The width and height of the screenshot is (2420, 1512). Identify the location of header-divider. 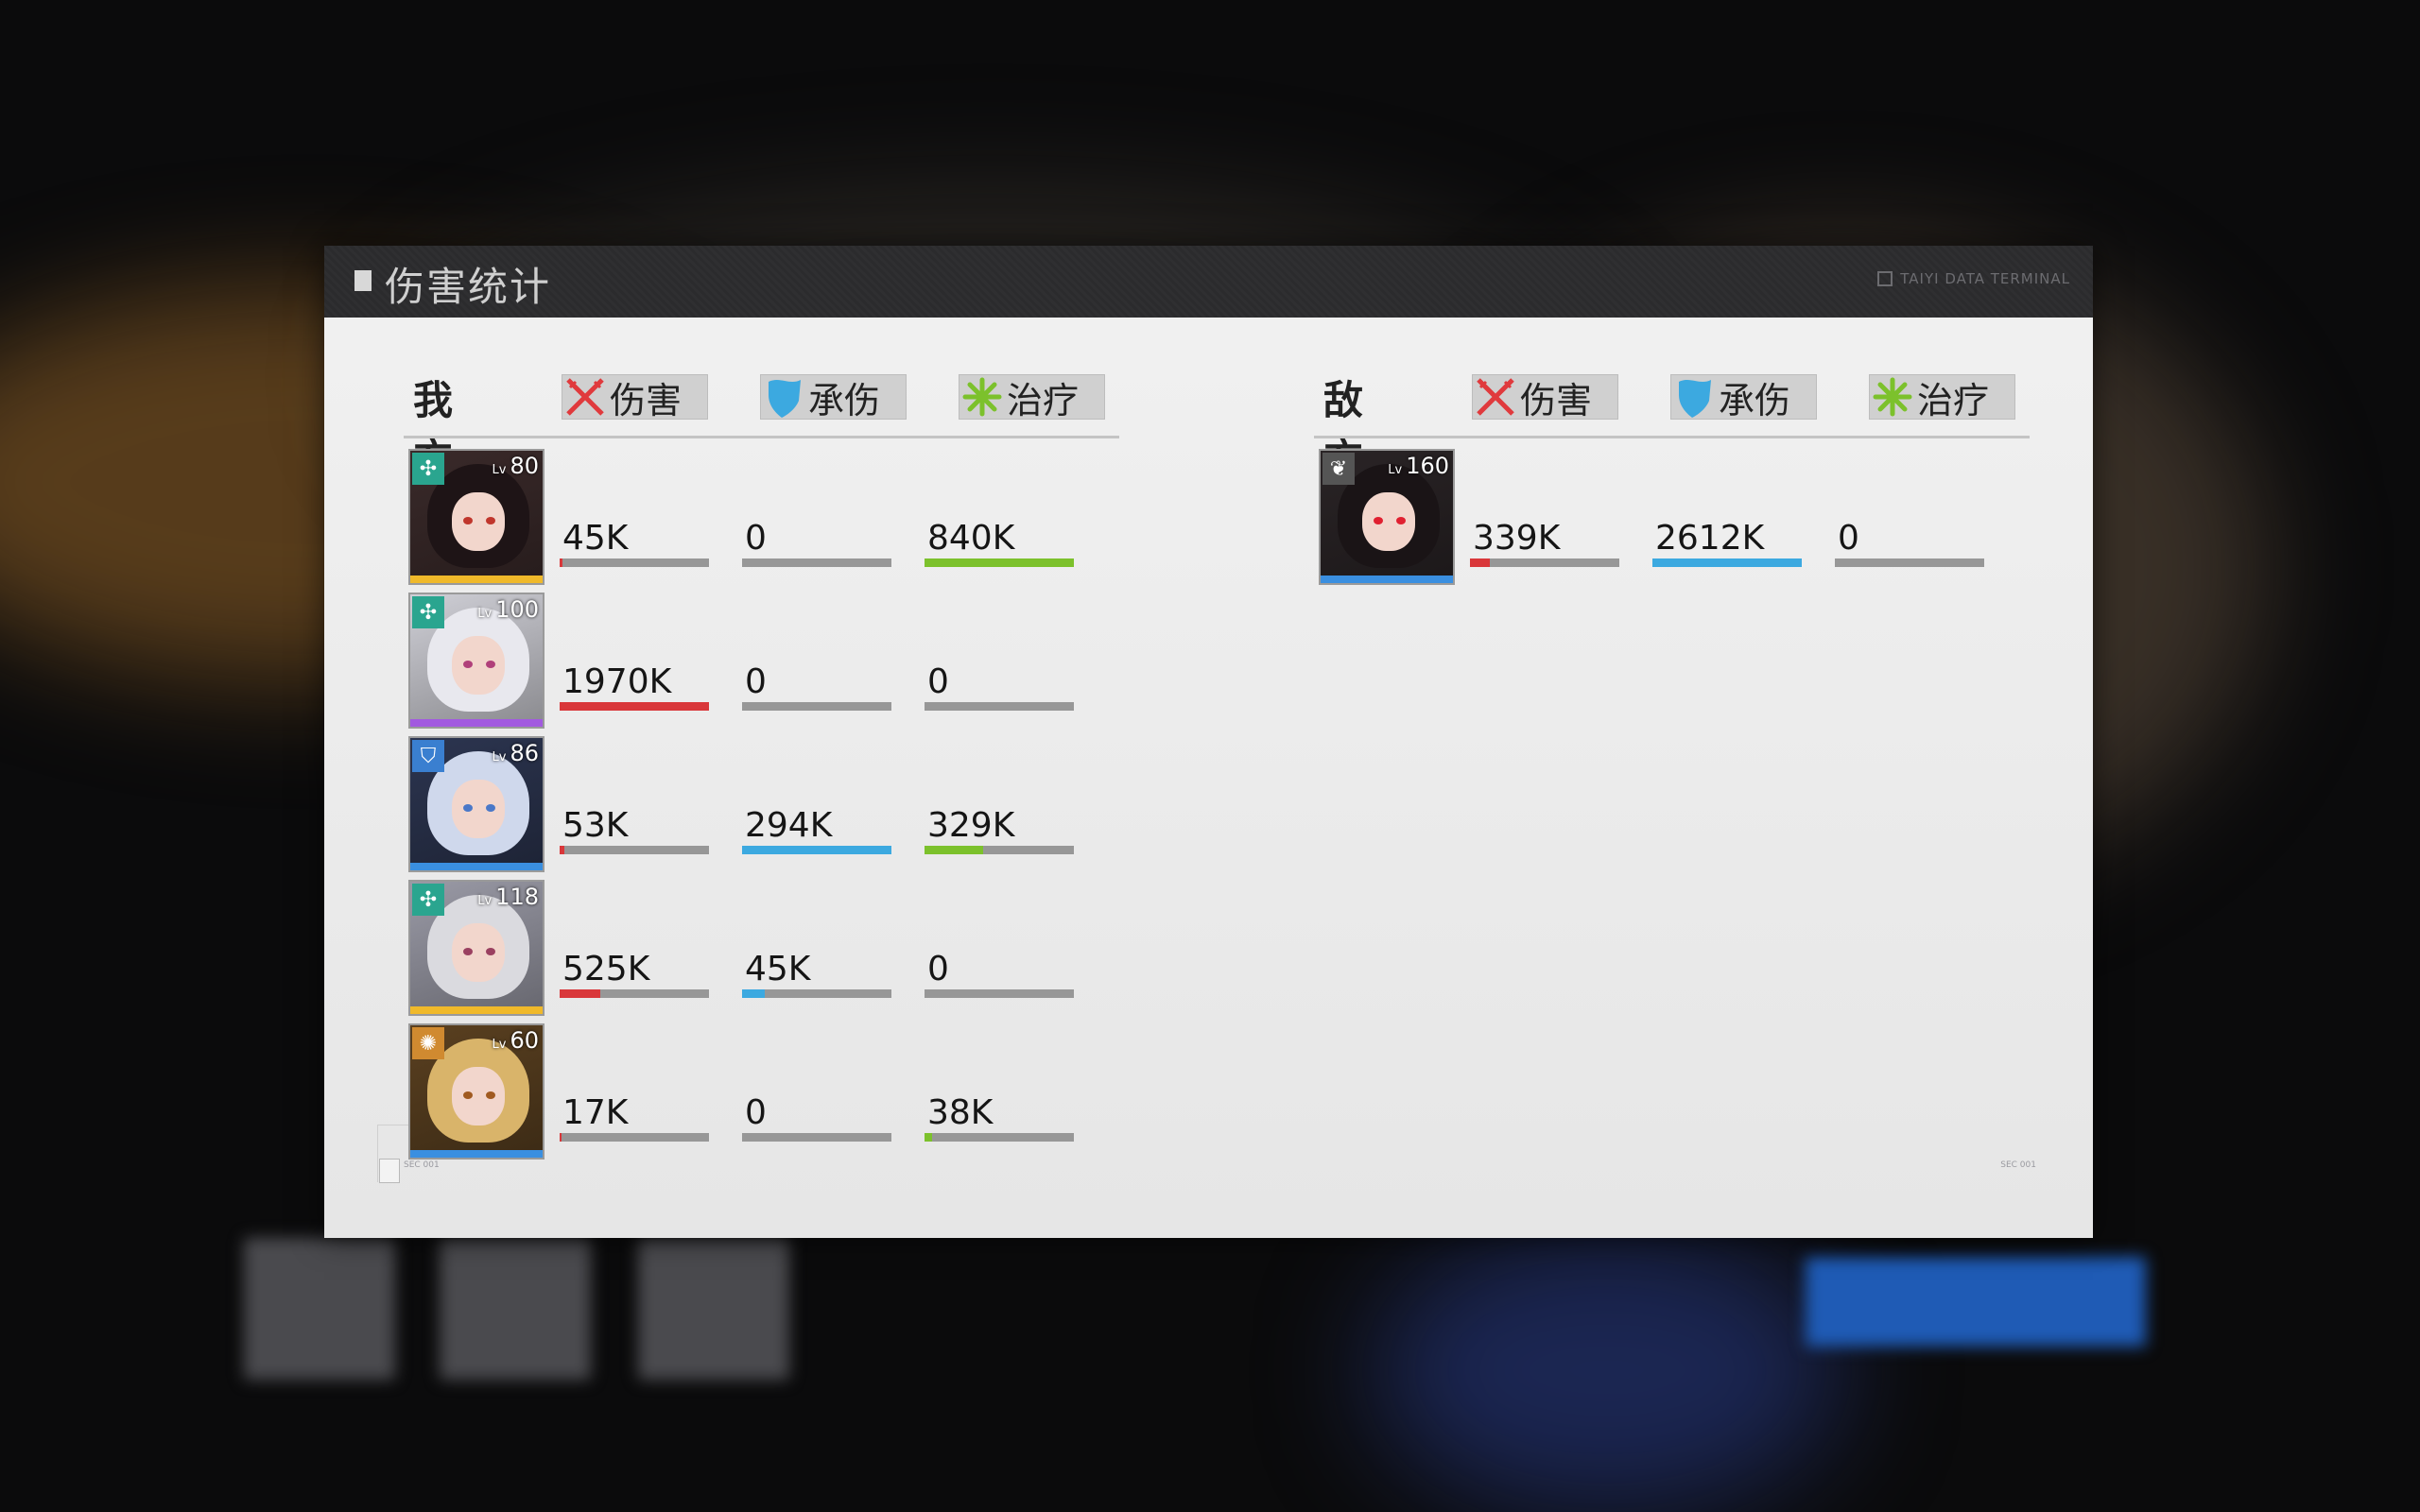
(1672, 437).